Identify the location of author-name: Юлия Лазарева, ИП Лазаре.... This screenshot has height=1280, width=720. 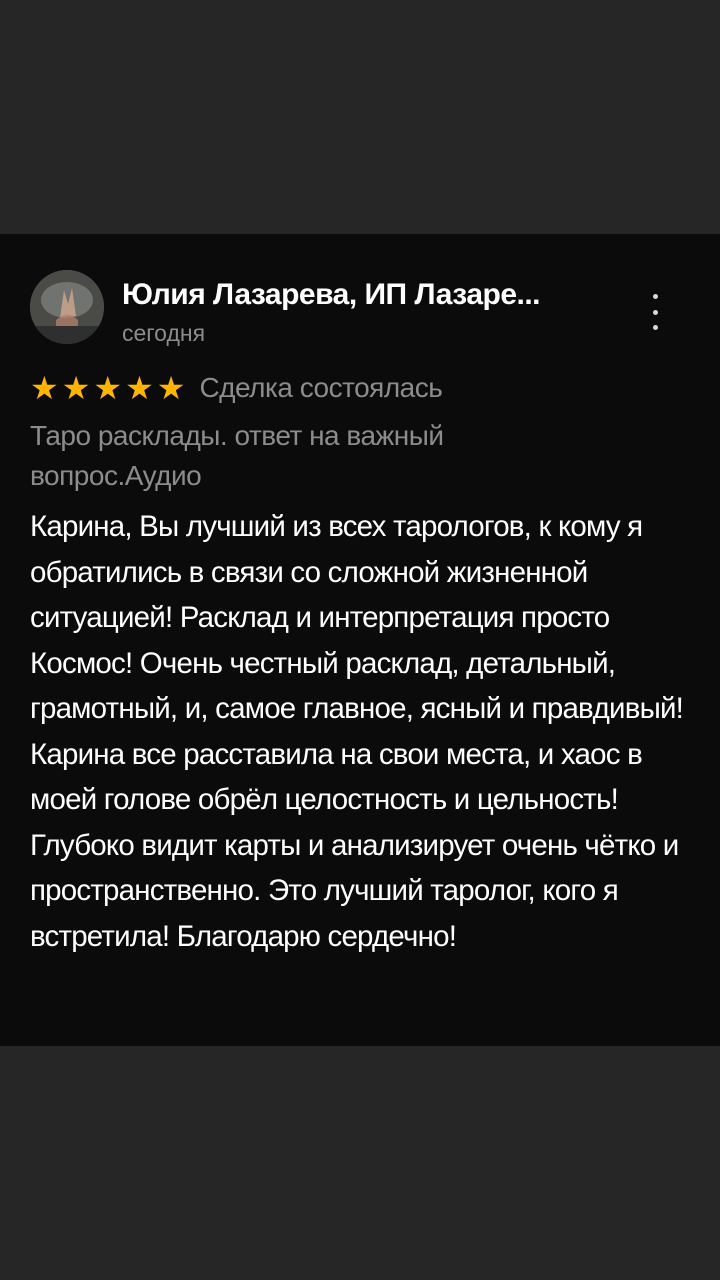
(362, 295).